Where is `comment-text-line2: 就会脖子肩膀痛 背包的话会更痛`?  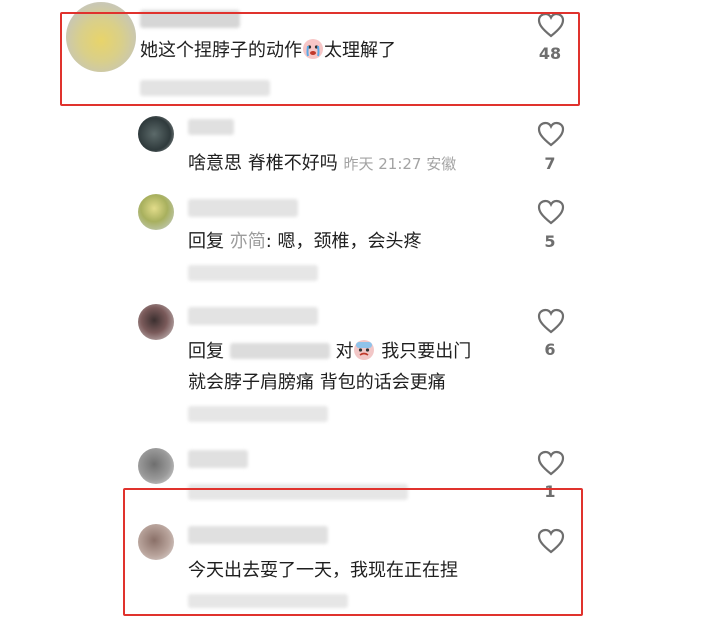
comment-text-line2: 就会脖子肩膀痛 背包的话会更痛 is located at coordinates (317, 382).